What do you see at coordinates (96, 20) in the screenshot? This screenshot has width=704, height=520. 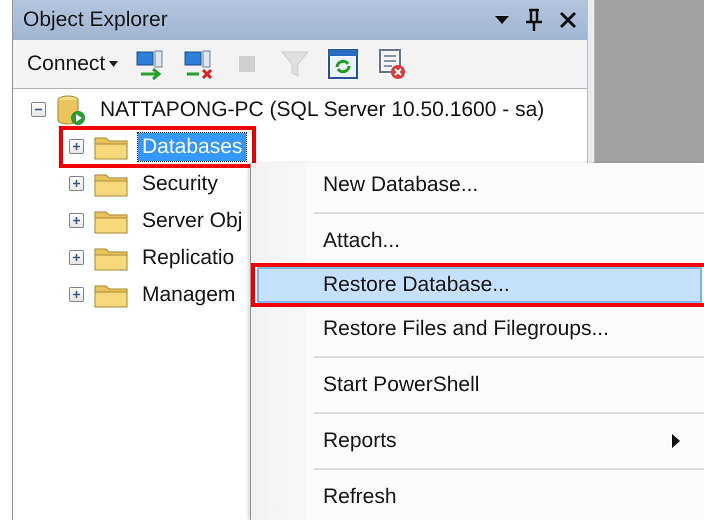 I see `panel-title: Object Explorer` at bounding box center [96, 20].